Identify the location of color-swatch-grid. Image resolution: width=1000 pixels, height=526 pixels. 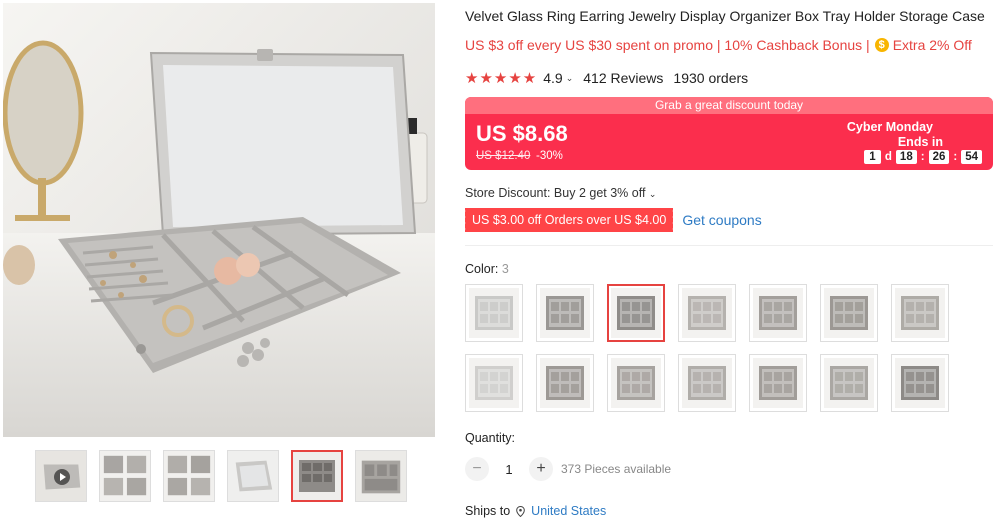
(715, 348).